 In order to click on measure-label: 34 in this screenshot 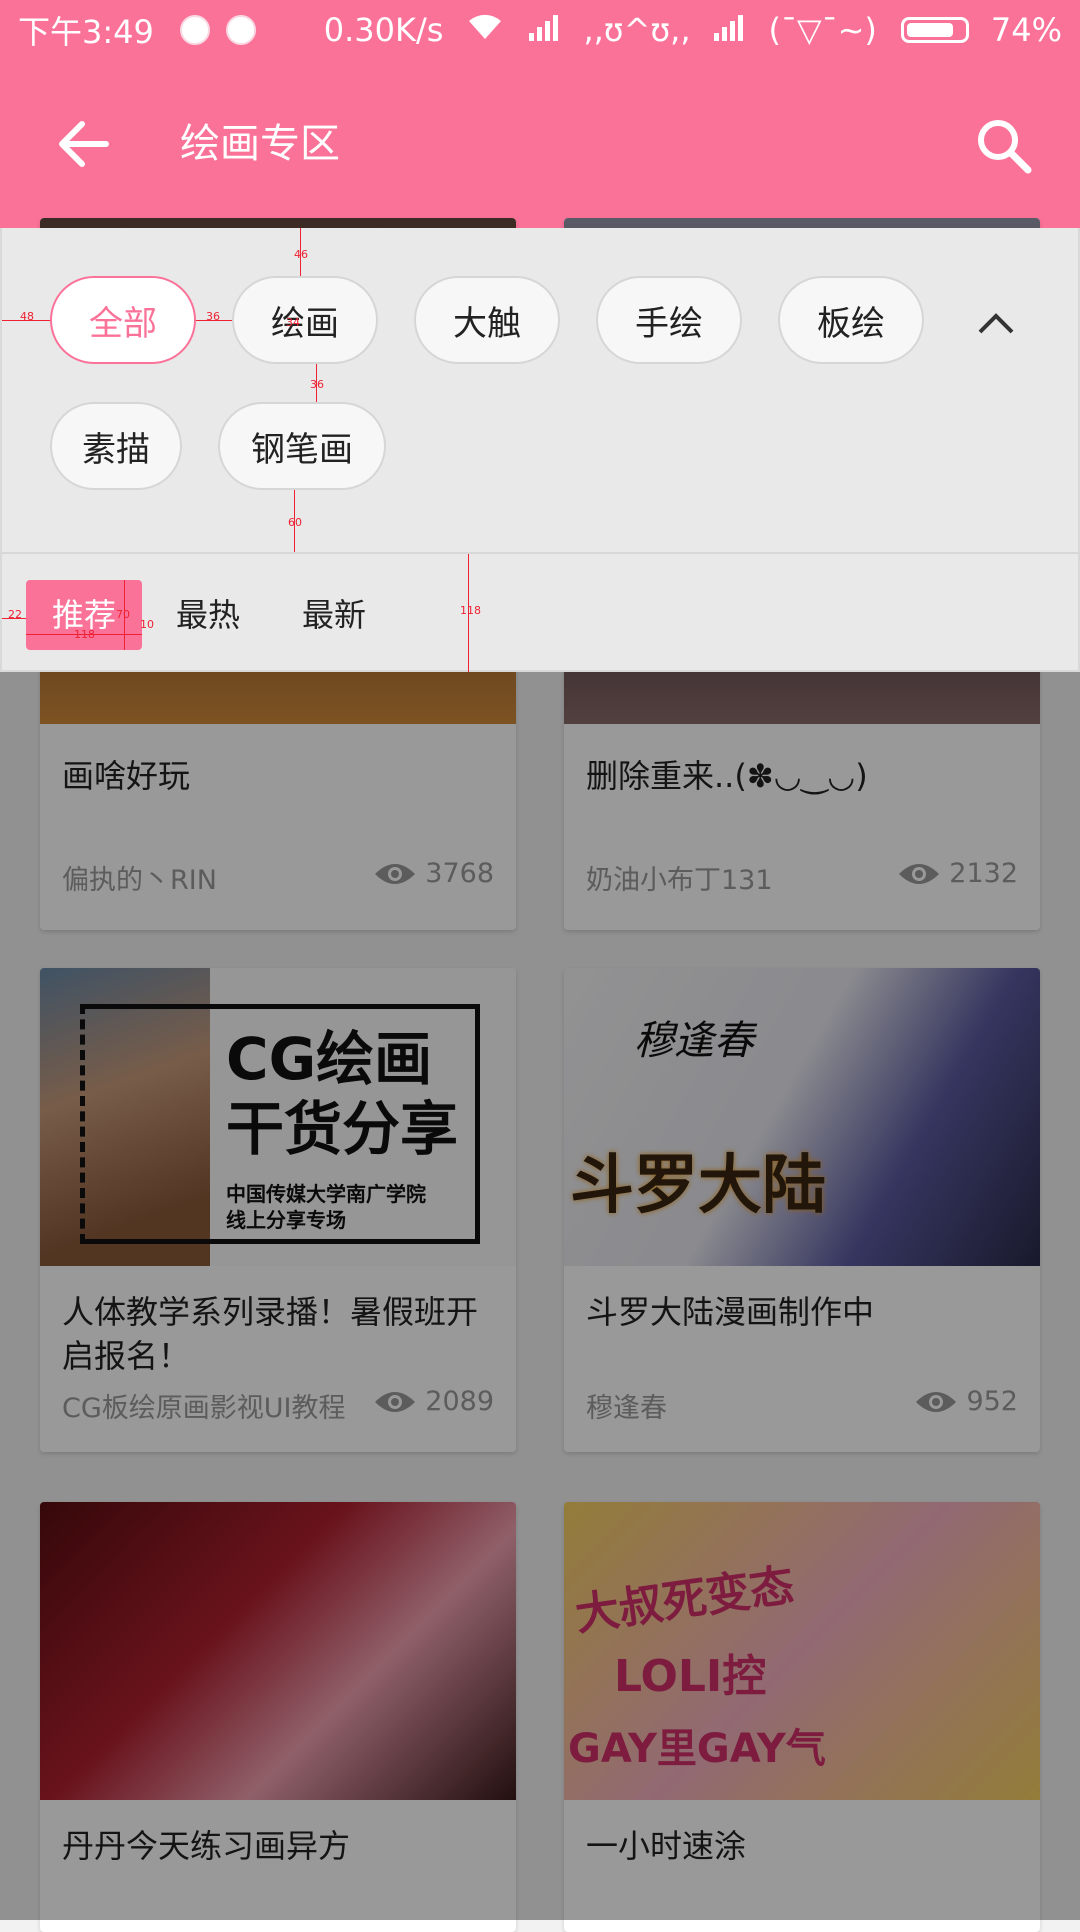, I will do `click(293, 322)`.